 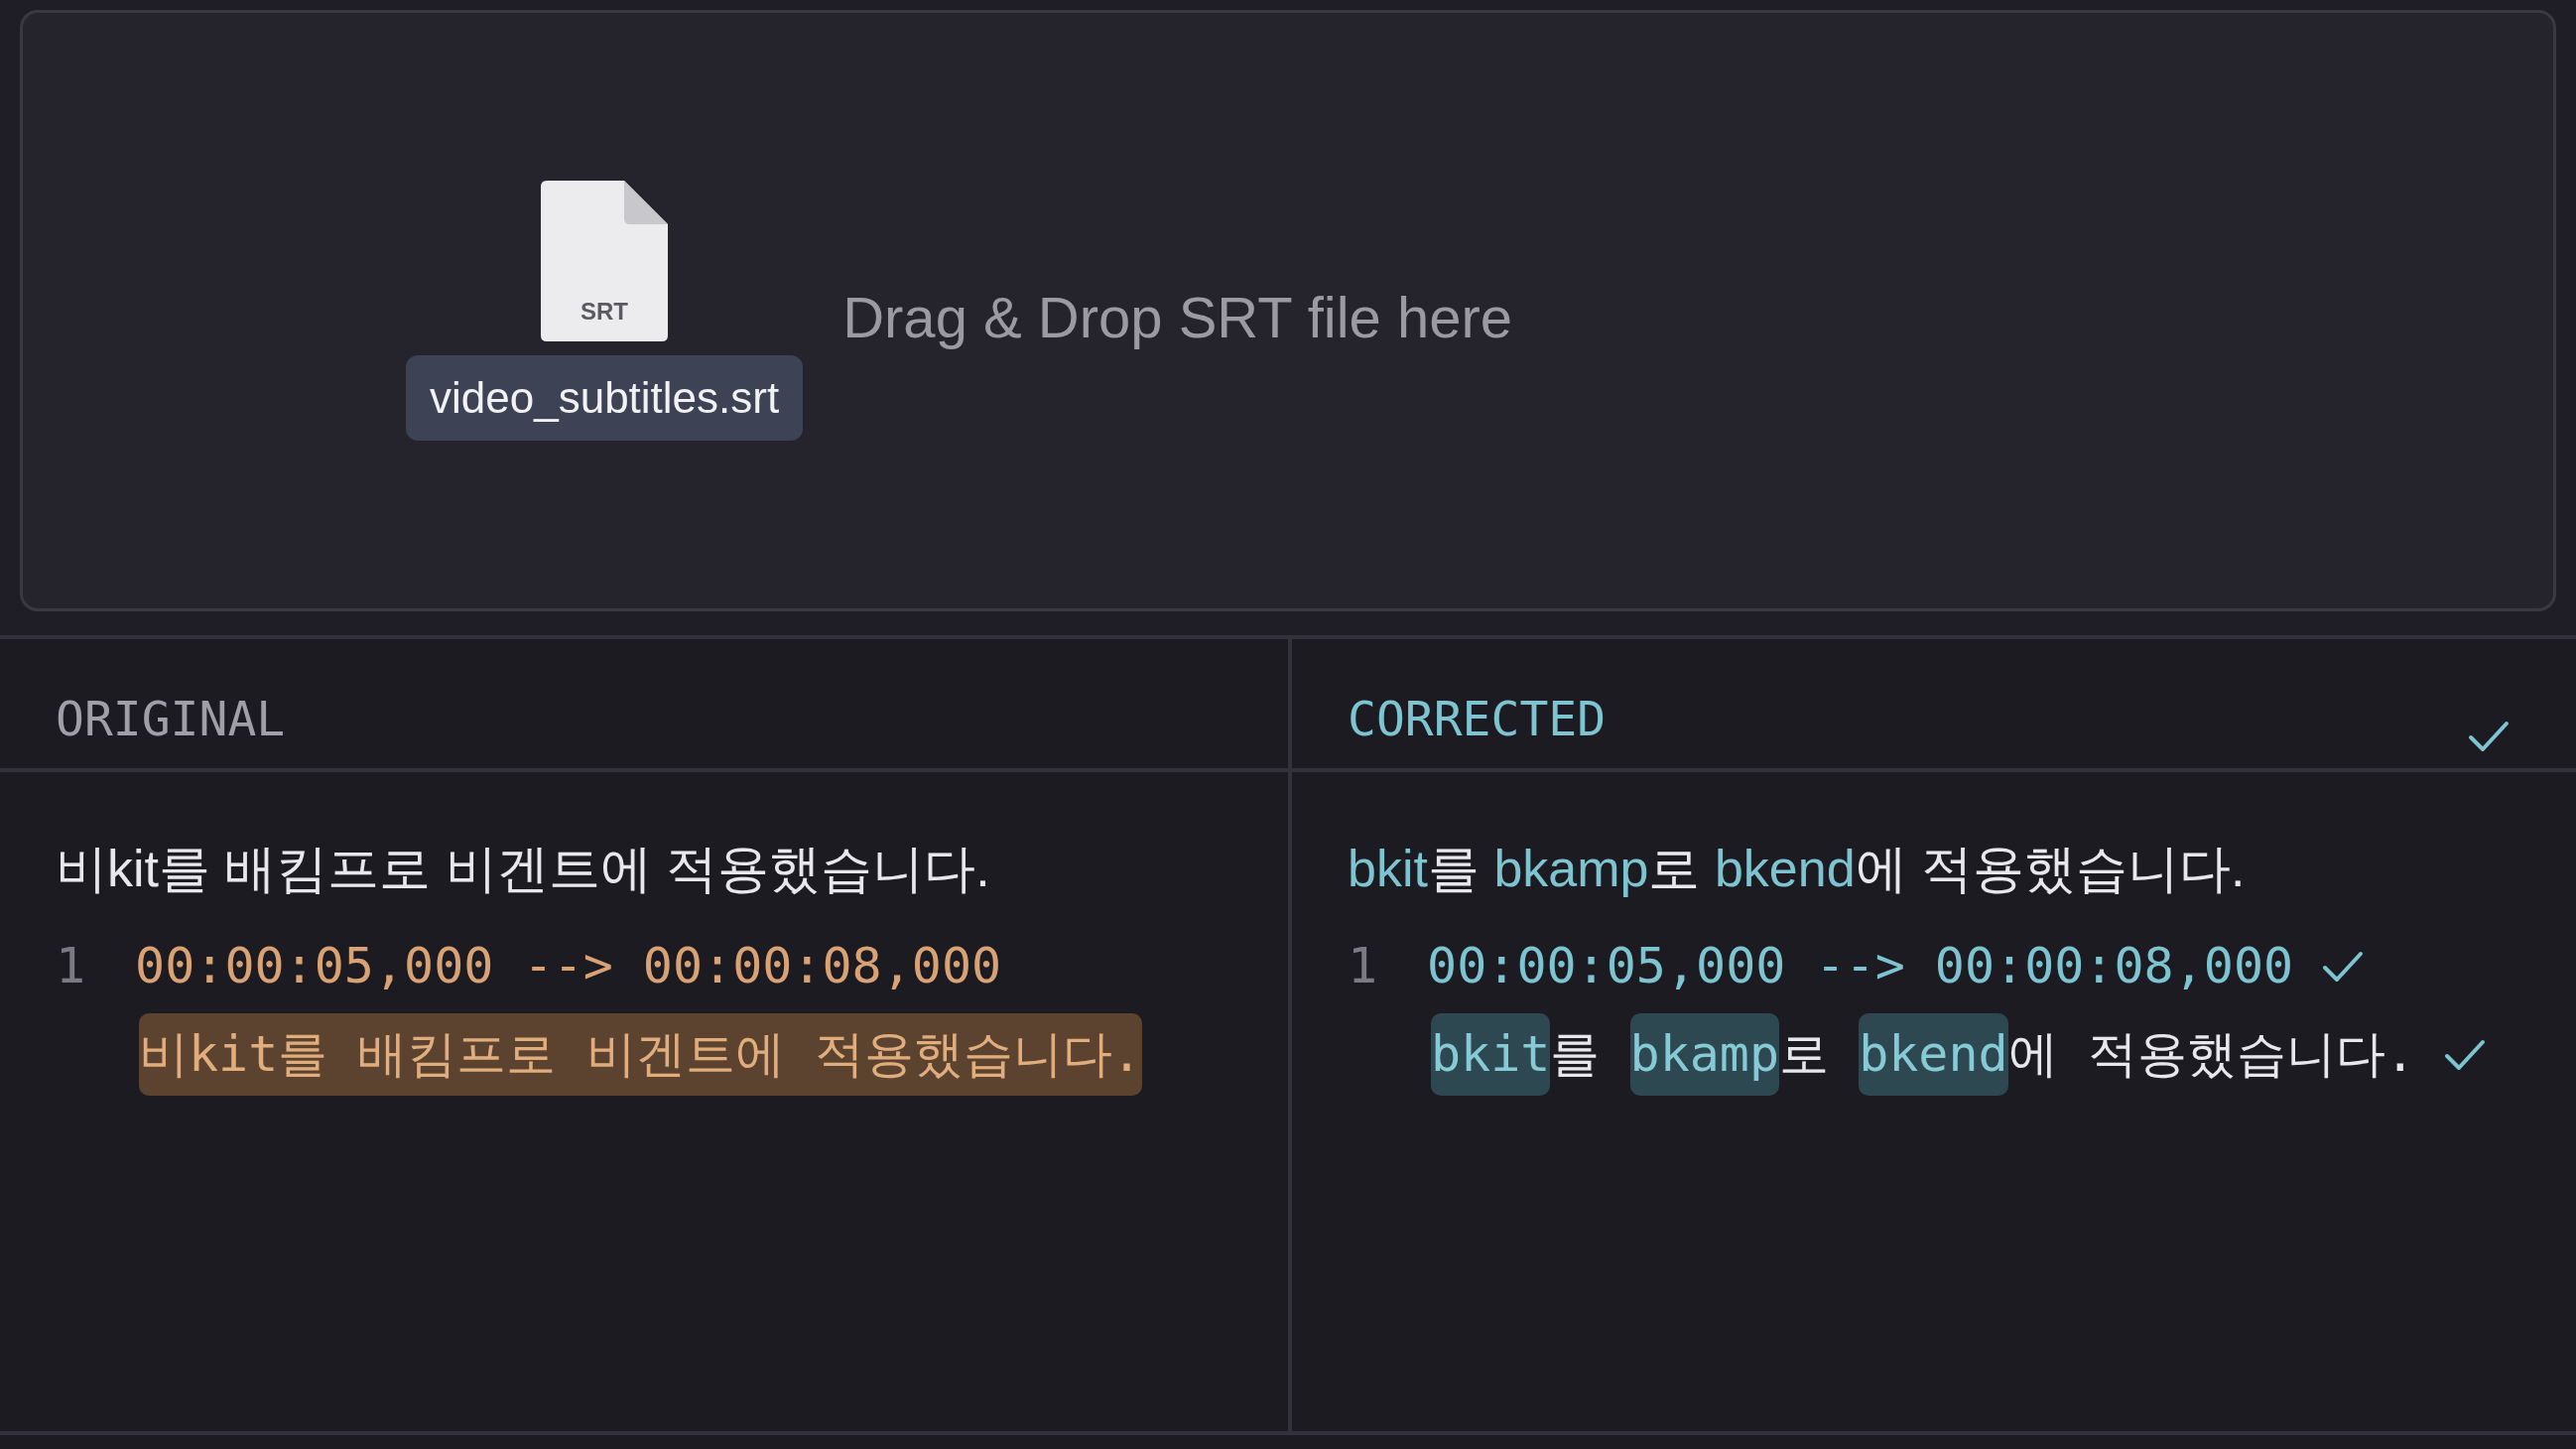 I want to click on drop-prompt: Drag & Drop SRT file here, so click(x=1177, y=317).